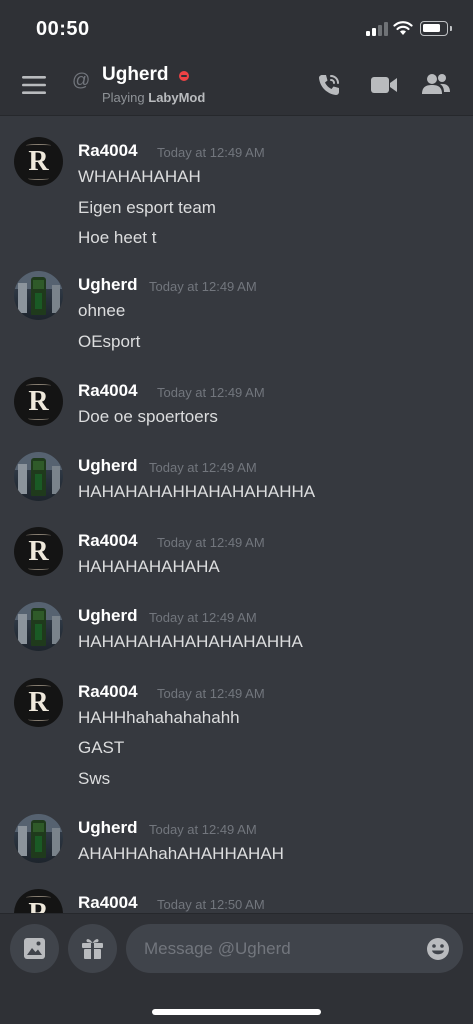 The width and height of the screenshot is (473, 1024). I want to click on message-text: ohnee, so click(102, 310).